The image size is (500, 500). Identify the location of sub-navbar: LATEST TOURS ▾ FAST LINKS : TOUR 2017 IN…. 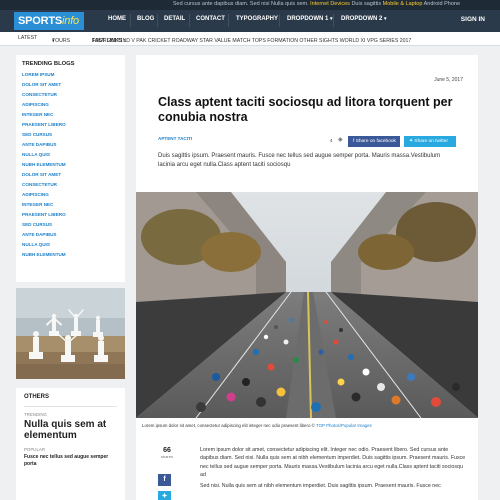
(250, 39).